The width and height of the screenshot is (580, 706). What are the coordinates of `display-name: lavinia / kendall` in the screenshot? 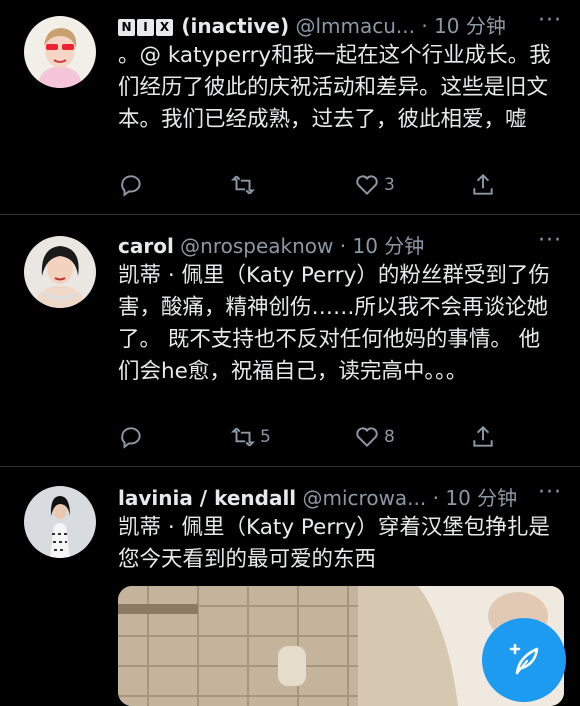 It's located at (207, 498).